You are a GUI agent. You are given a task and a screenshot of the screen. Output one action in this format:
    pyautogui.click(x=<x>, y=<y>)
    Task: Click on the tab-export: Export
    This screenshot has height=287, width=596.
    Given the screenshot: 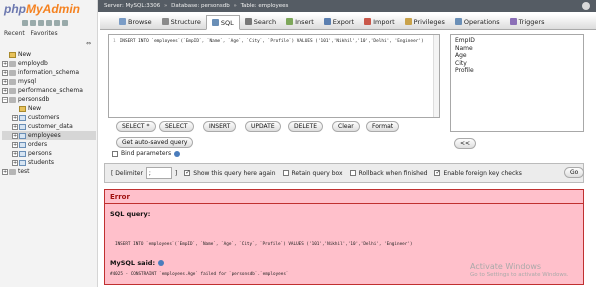 What is the action you would take?
    pyautogui.click(x=339, y=21)
    